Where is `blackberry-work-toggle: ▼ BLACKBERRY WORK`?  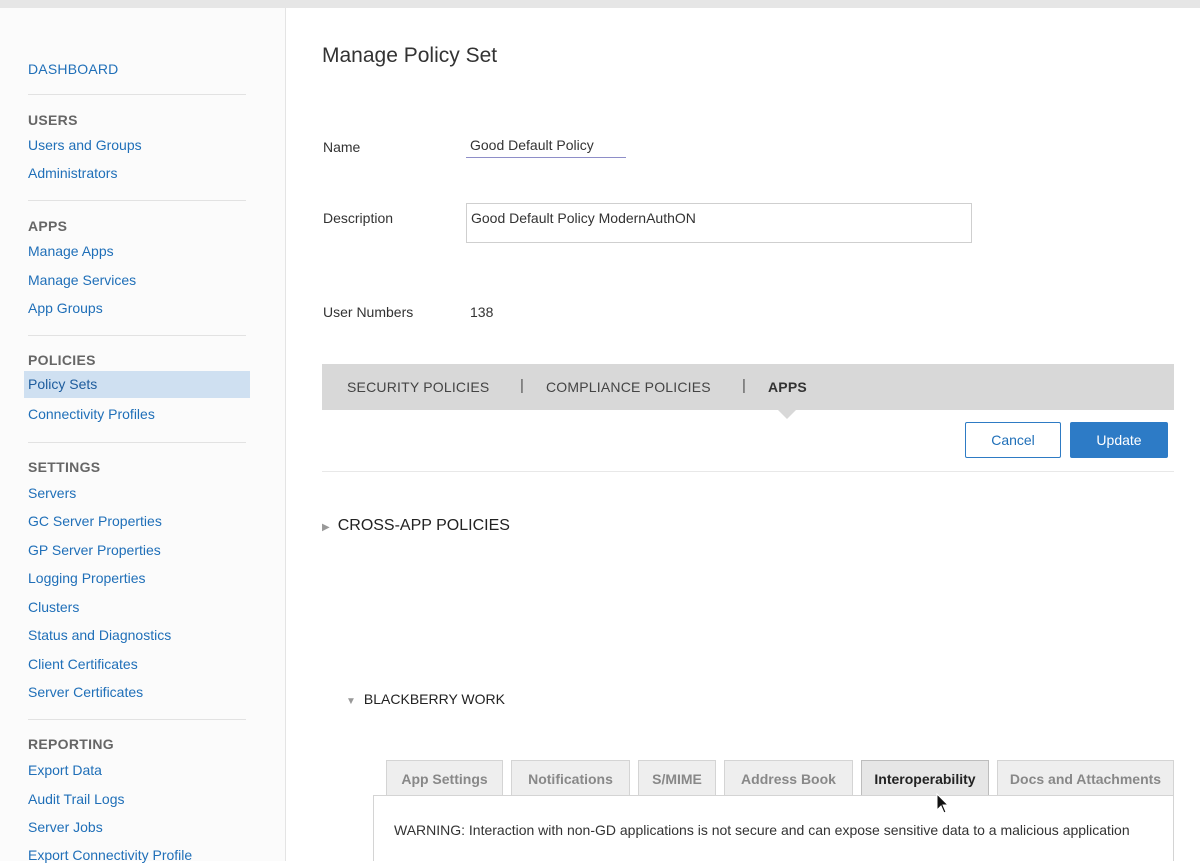
blackberry-work-toggle: ▼ BLACKBERRY WORK is located at coordinates (425, 699).